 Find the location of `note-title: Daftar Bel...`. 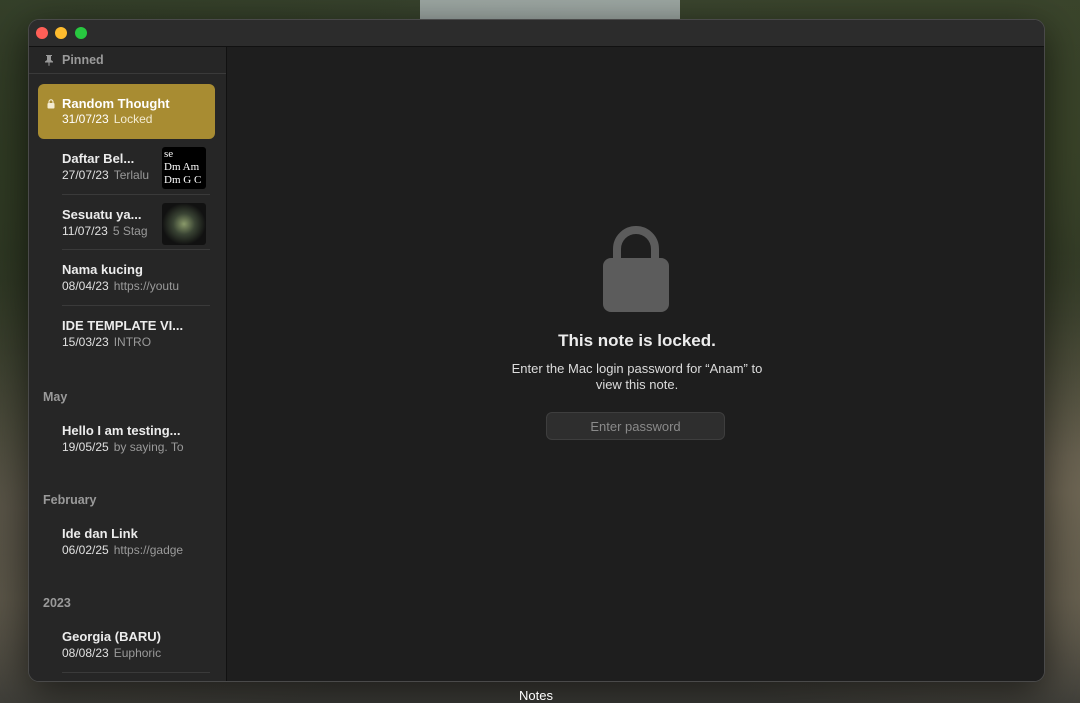

note-title: Daftar Bel... is located at coordinates (98, 158).